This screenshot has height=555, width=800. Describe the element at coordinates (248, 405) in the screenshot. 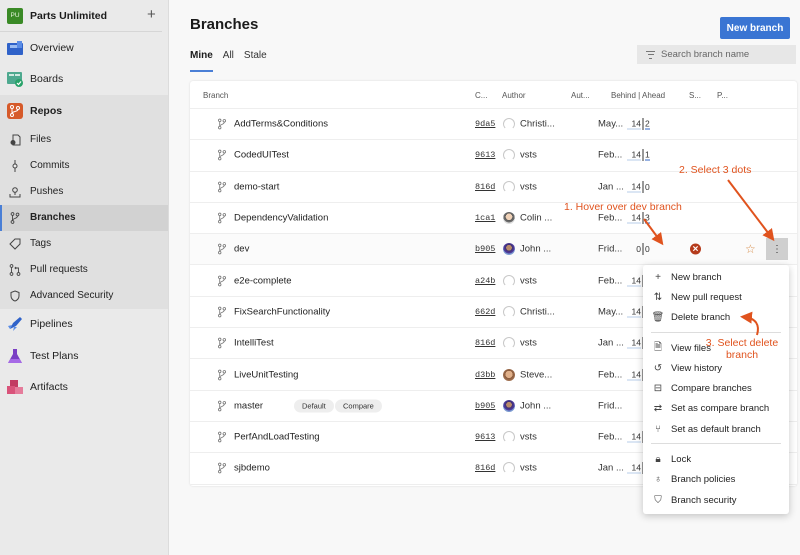

I see `branch-name: master` at that location.